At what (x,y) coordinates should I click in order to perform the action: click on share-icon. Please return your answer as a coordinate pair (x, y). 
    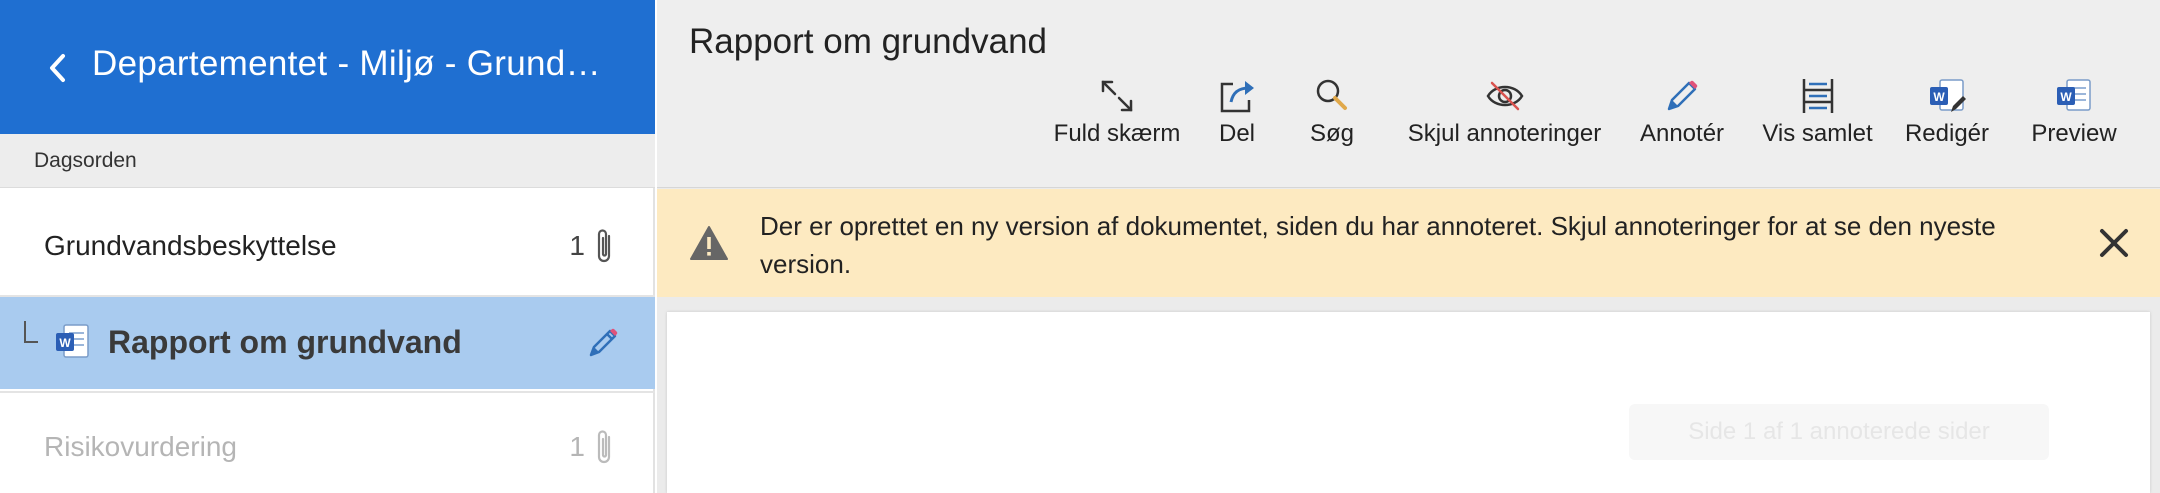
    Looking at the image, I should click on (1237, 97).